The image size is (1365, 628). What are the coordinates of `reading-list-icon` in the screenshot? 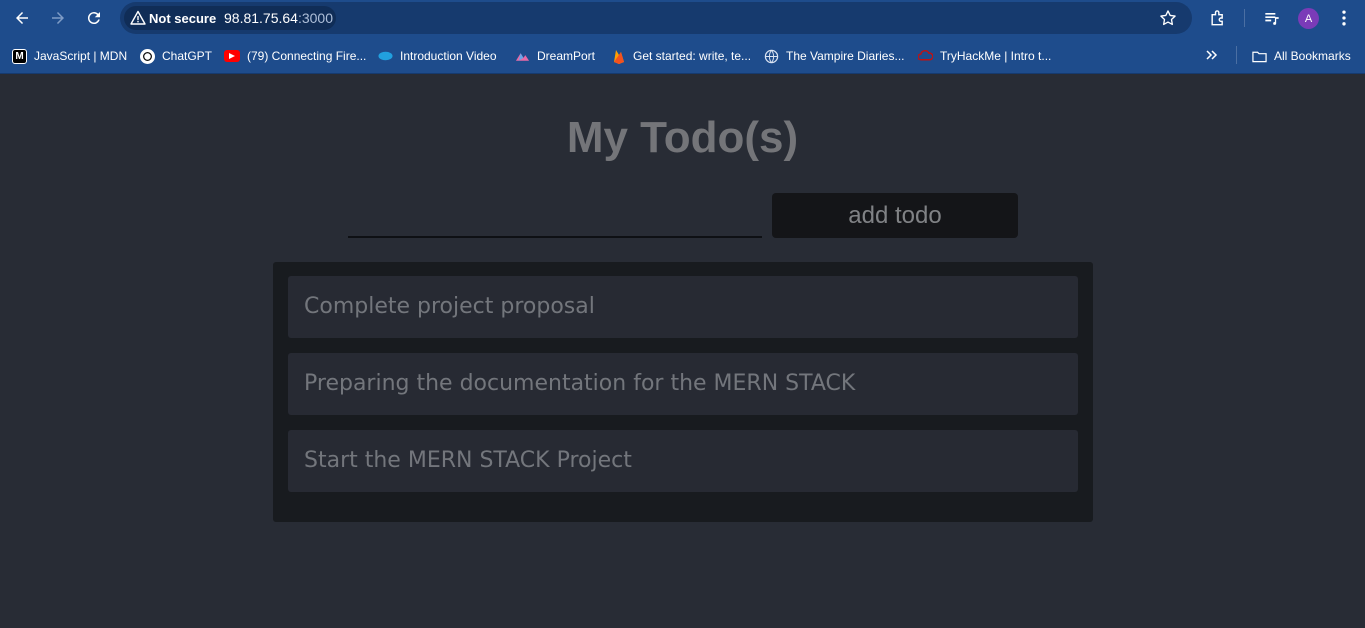 It's located at (1272, 18).